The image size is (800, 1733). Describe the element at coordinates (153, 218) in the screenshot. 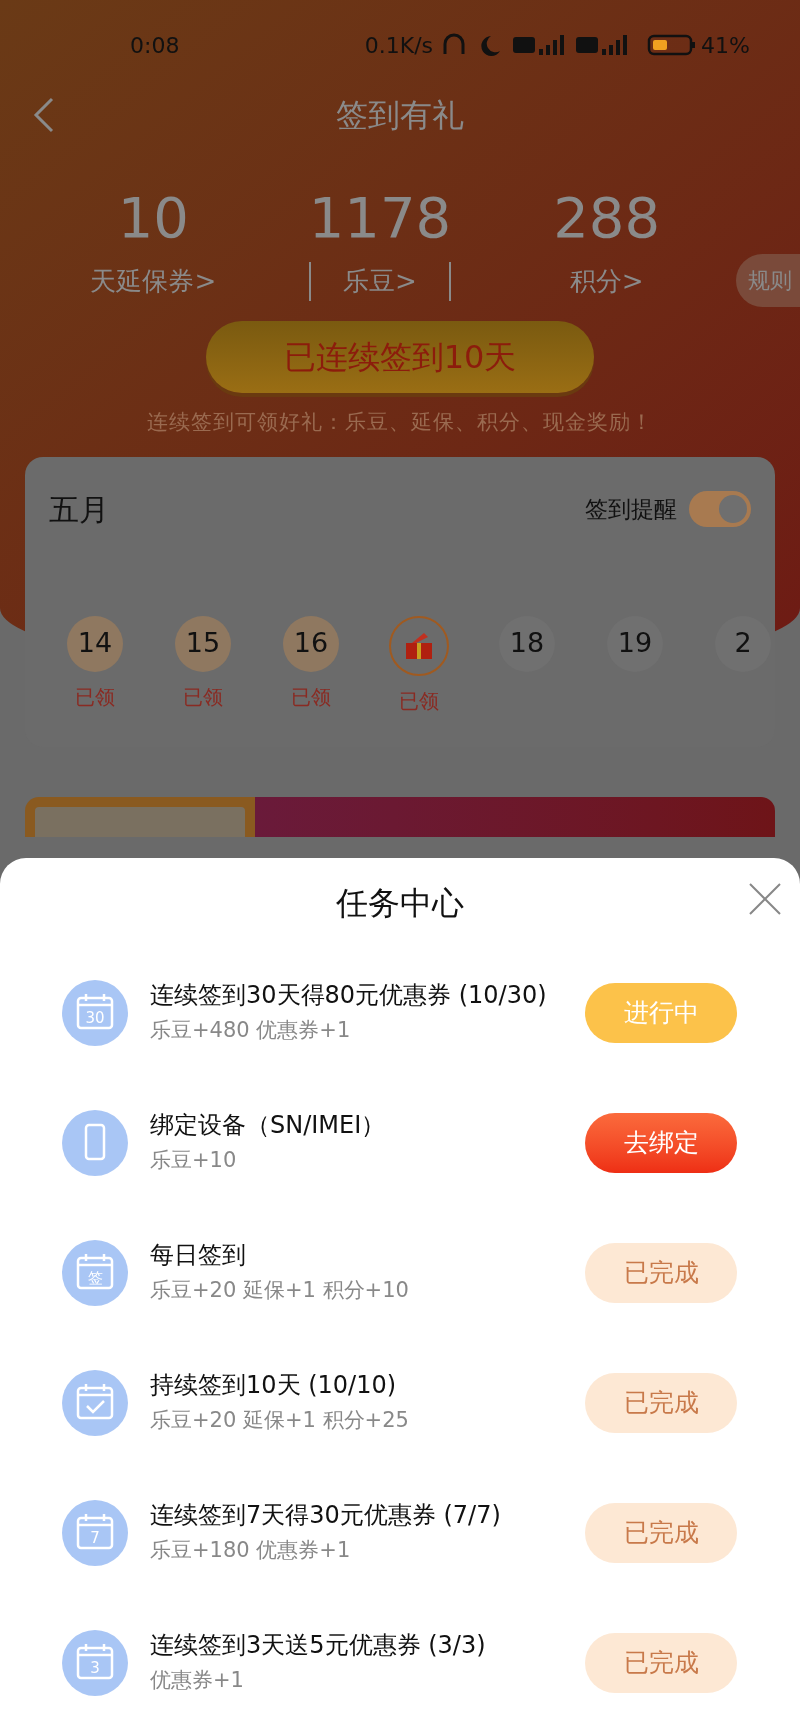

I see `stat-value: 10` at that location.